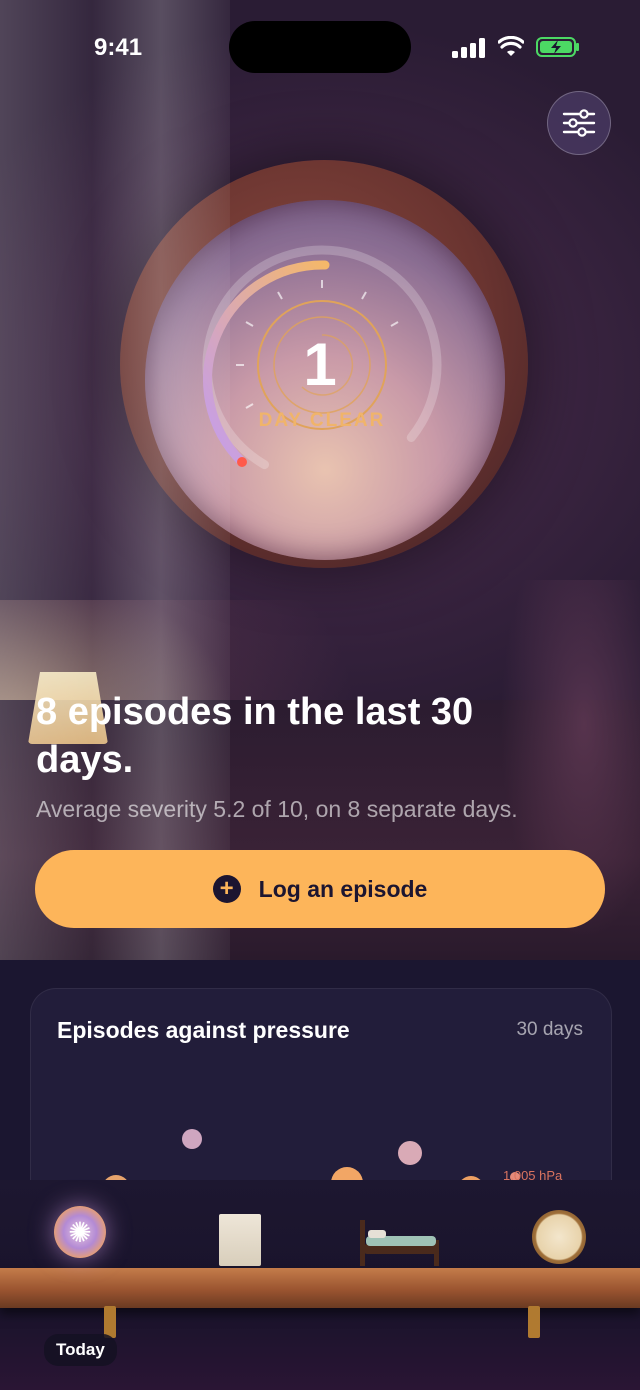 The image size is (640, 1390). I want to click on log-episode-label: Log an episode, so click(343, 888).